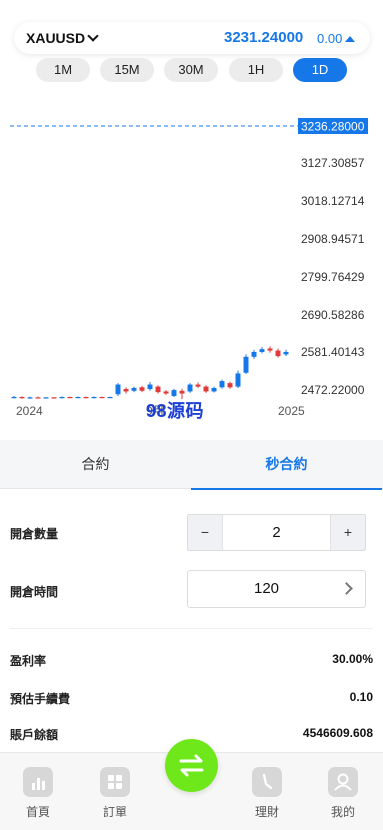  What do you see at coordinates (266, 812) in the screenshot?
I see `nav-finance-label: 理財` at bounding box center [266, 812].